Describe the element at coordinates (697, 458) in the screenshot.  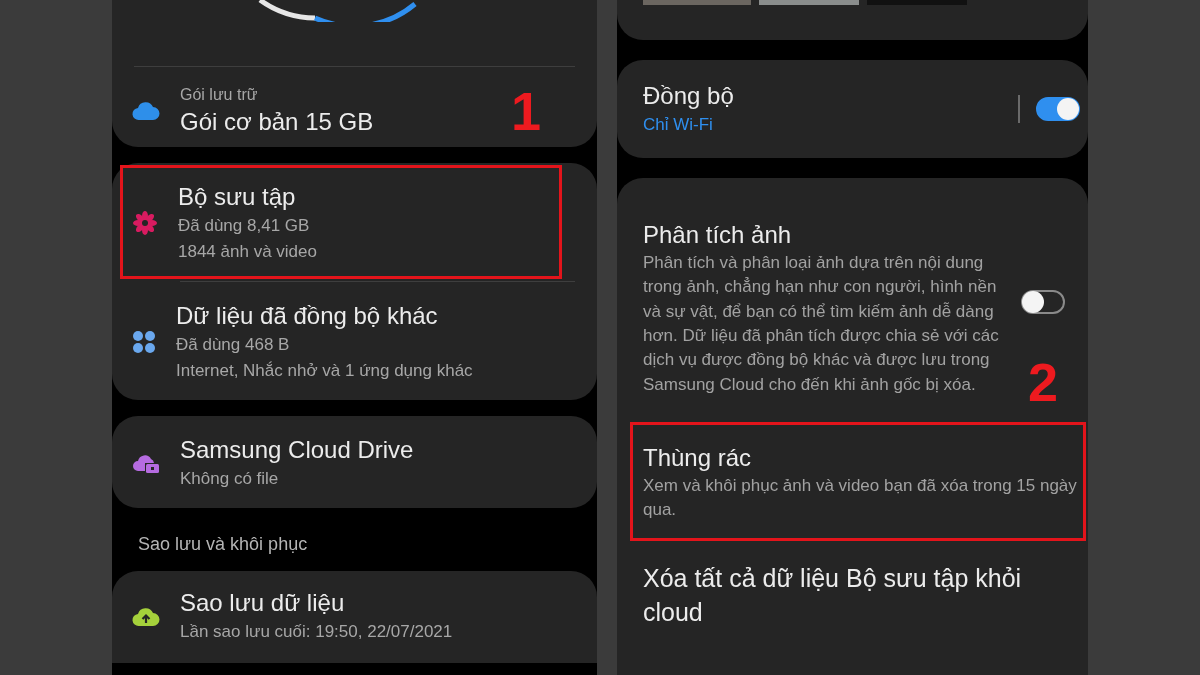
I see `item-title: Thùng rác` at that location.